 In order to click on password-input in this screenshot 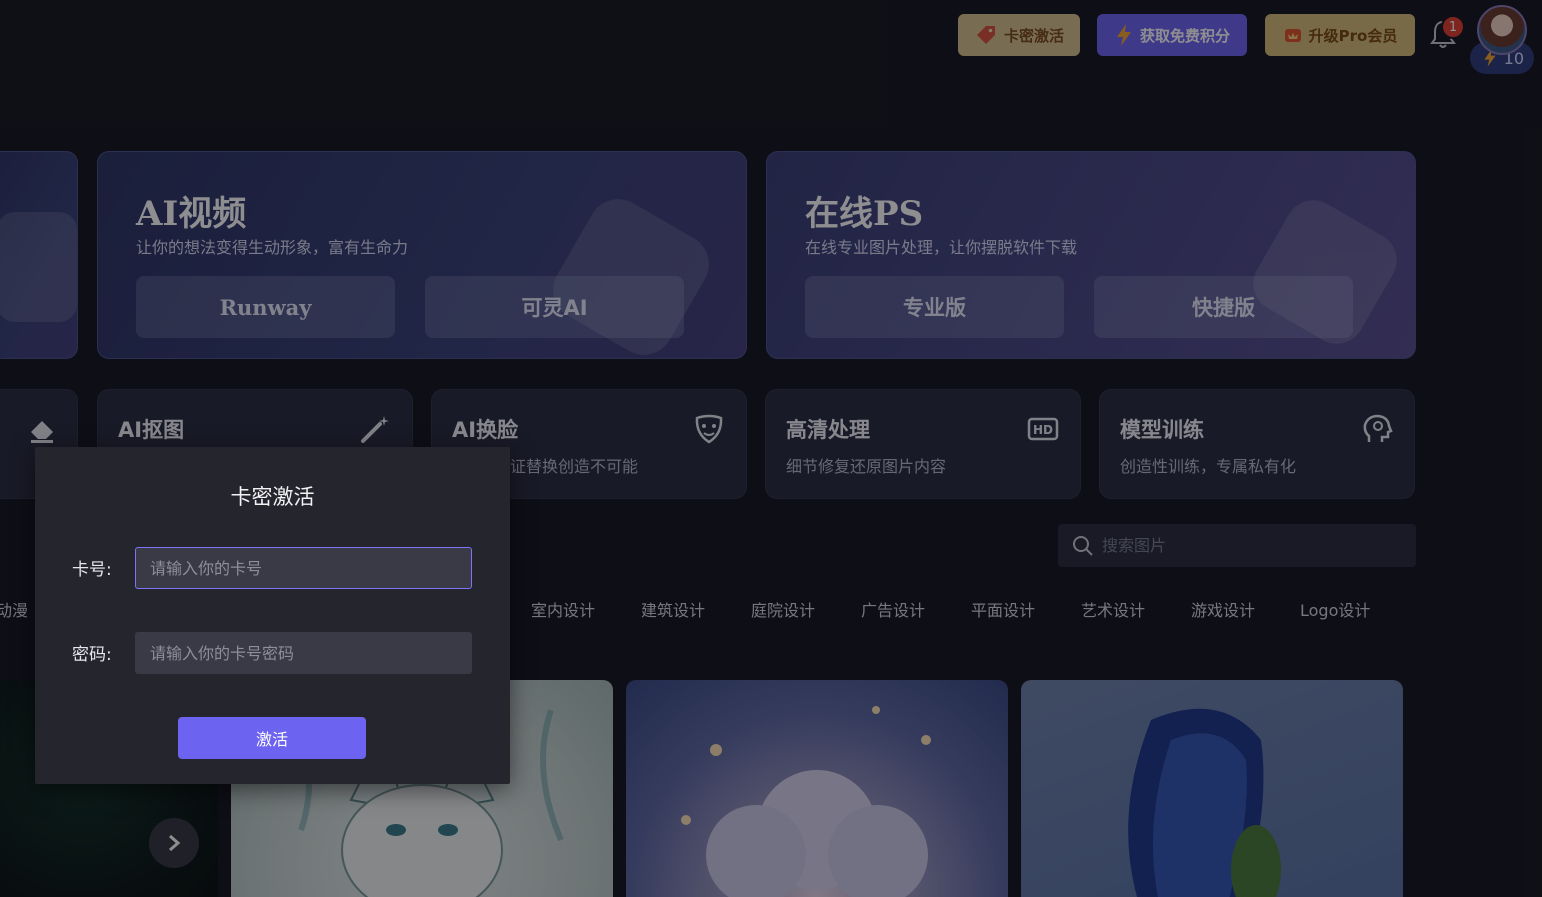, I will do `click(303, 653)`.